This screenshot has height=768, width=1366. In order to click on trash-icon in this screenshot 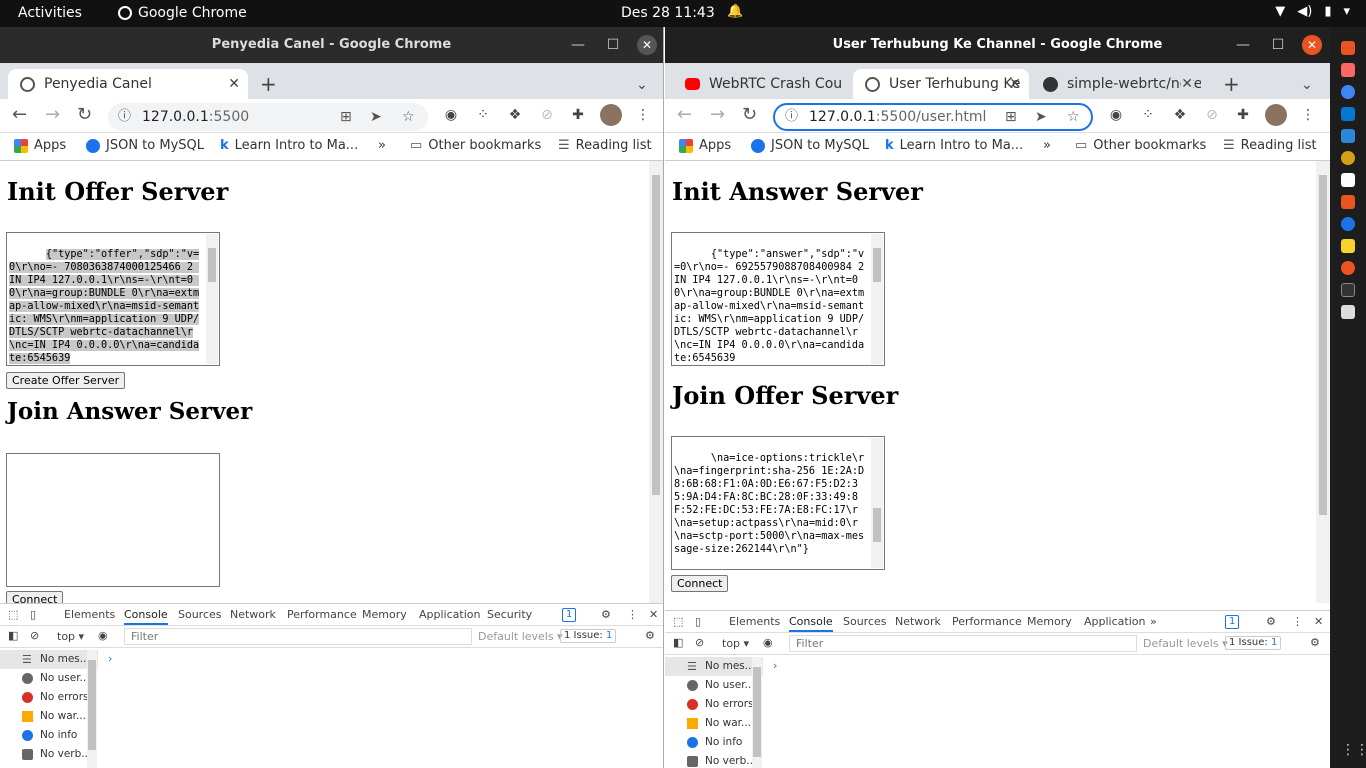, I will do `click(1348, 312)`.